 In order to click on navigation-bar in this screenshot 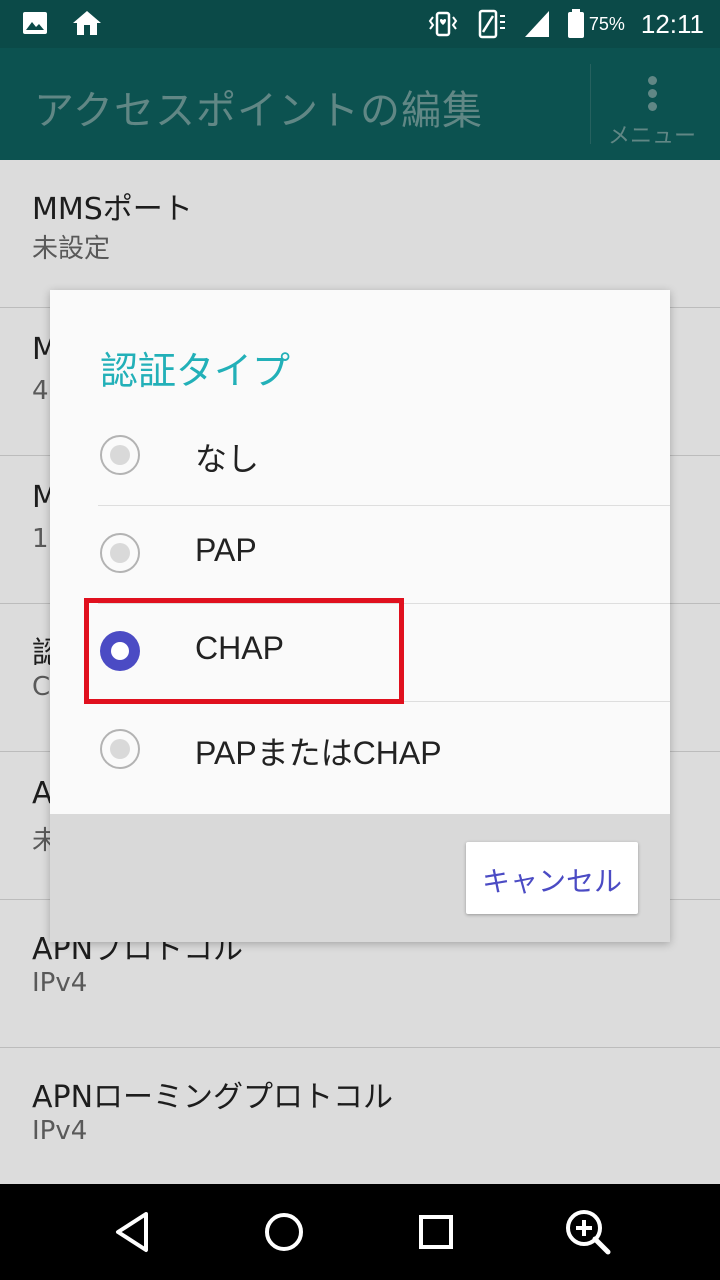, I will do `click(360, 1232)`.